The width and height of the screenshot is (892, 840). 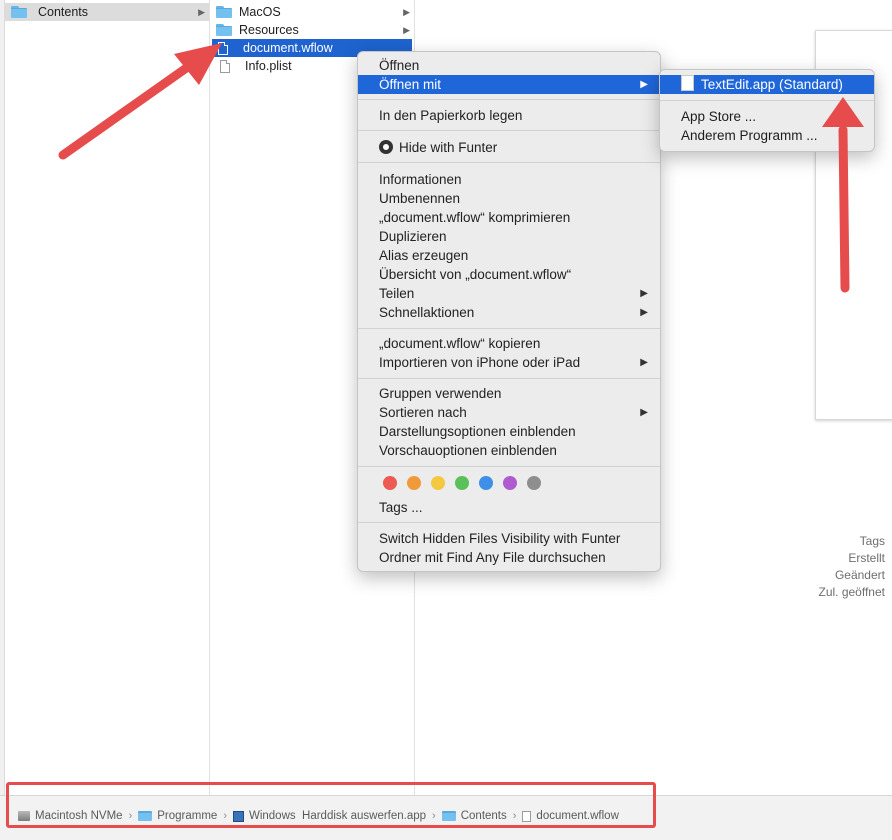 What do you see at coordinates (509, 198) in the screenshot?
I see `menu-item-rename: Umbenennen` at bounding box center [509, 198].